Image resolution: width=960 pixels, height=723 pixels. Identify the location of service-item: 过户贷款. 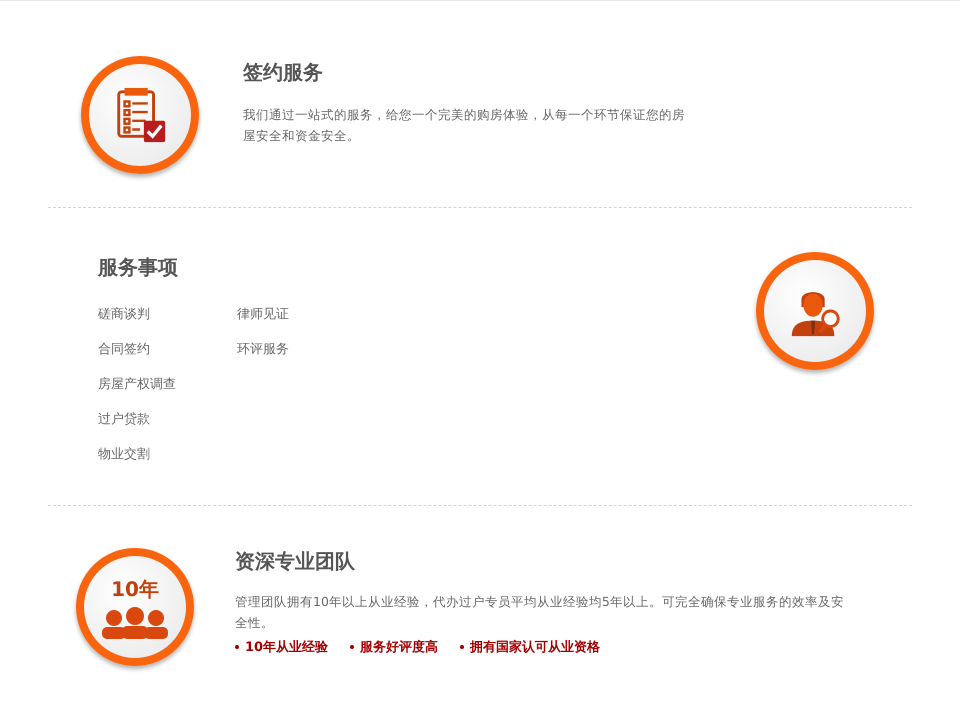
(124, 420).